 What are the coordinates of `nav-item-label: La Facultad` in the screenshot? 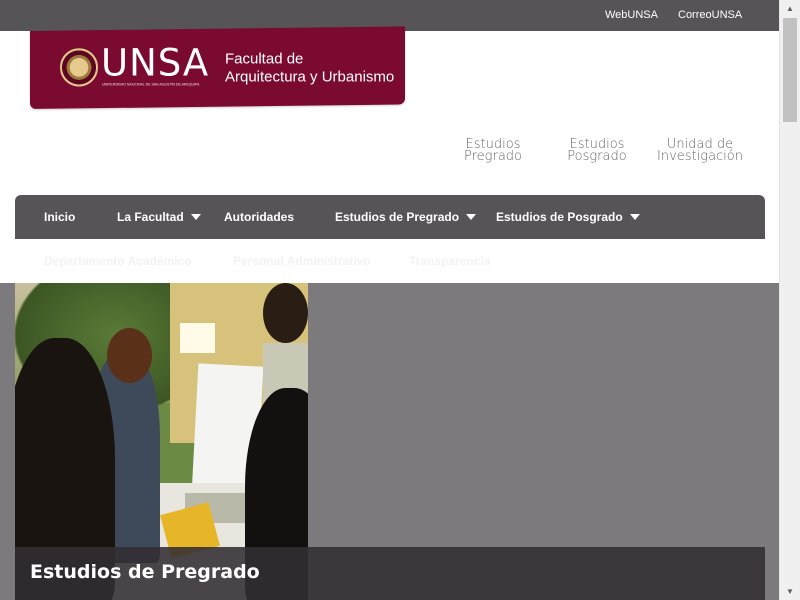 It's located at (150, 217).